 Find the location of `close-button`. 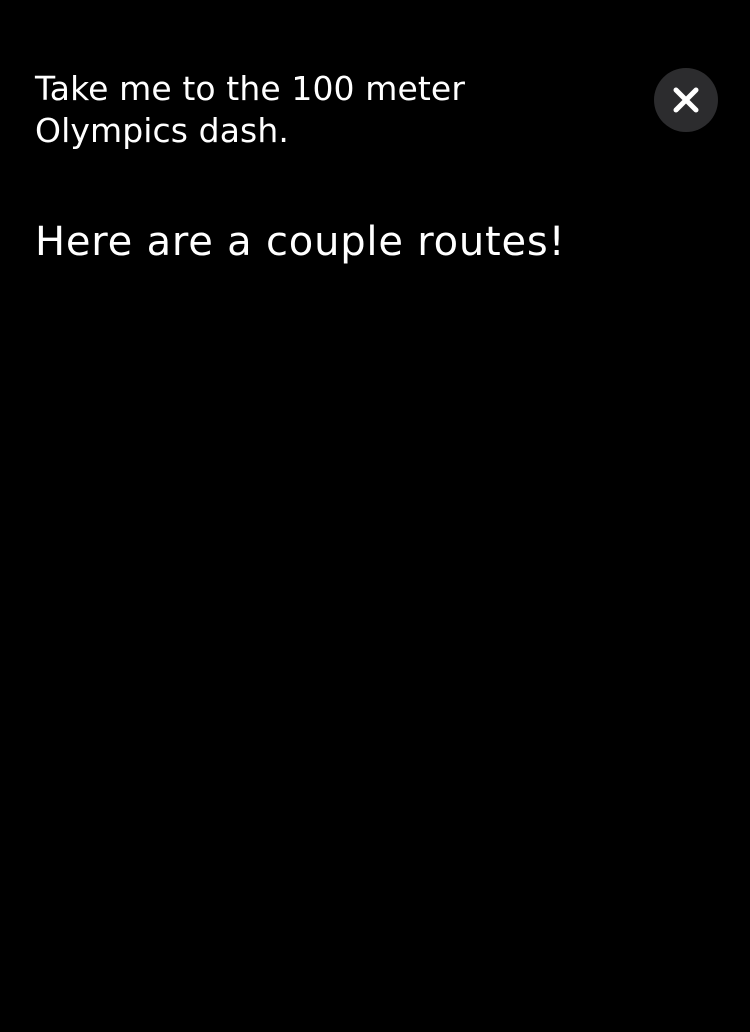

close-button is located at coordinates (686, 100).